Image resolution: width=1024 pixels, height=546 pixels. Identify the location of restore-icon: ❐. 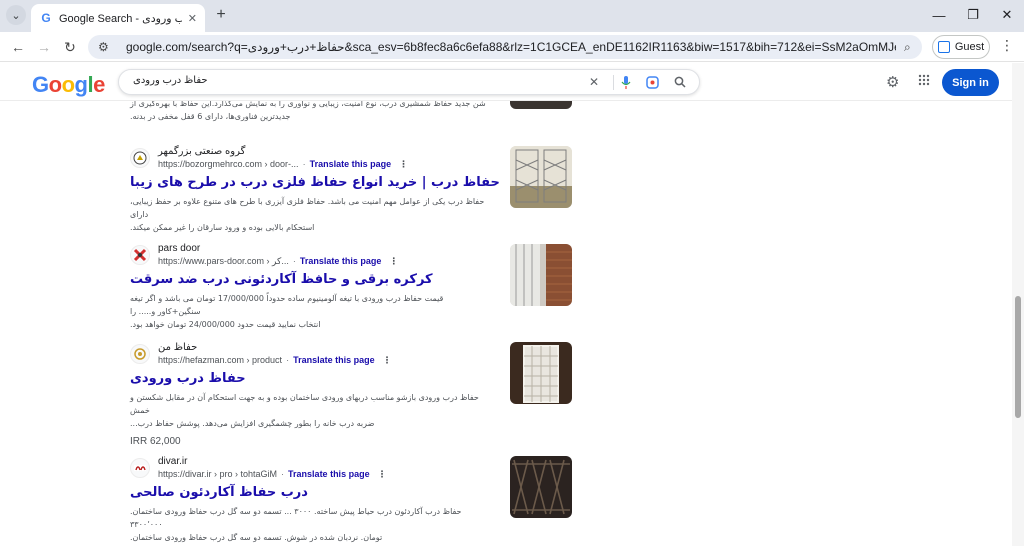
(973, 15).